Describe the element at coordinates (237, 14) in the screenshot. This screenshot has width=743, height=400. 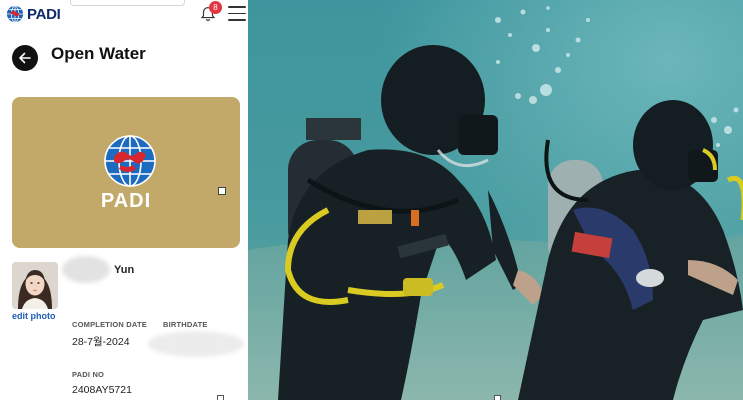
I see `hamburger-menu-icon` at that location.